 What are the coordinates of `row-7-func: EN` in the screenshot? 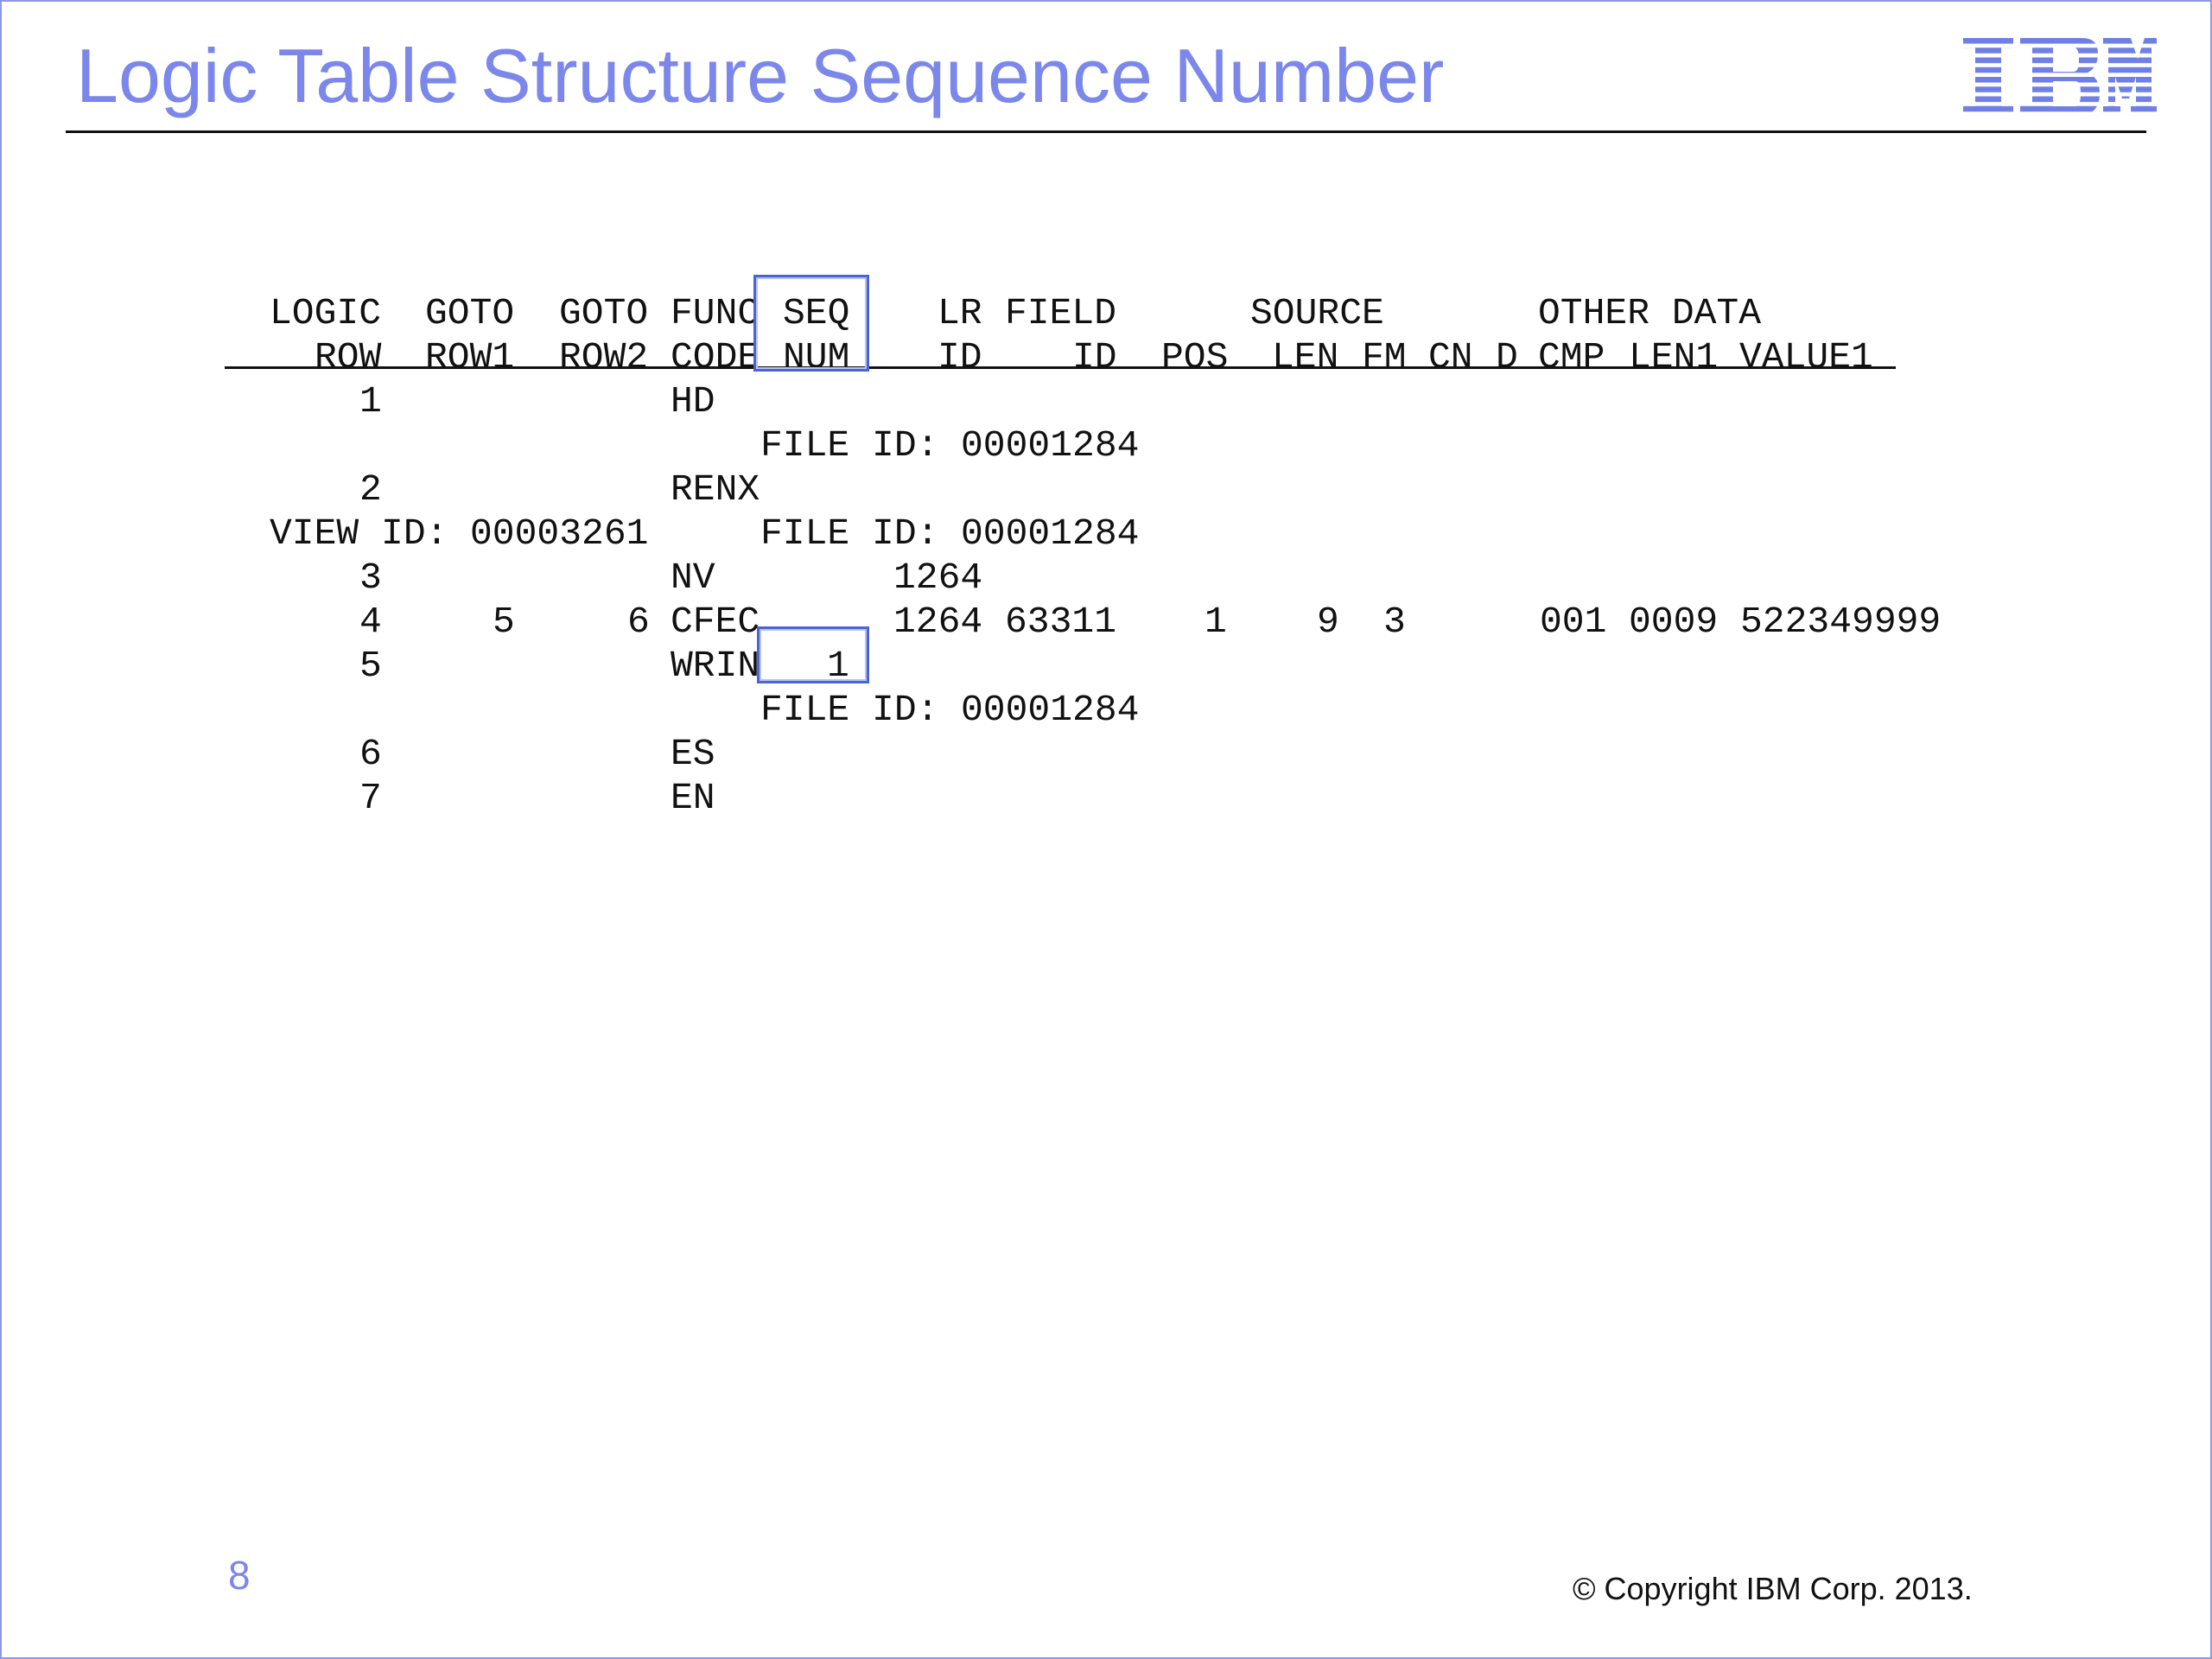 It's located at (693, 798).